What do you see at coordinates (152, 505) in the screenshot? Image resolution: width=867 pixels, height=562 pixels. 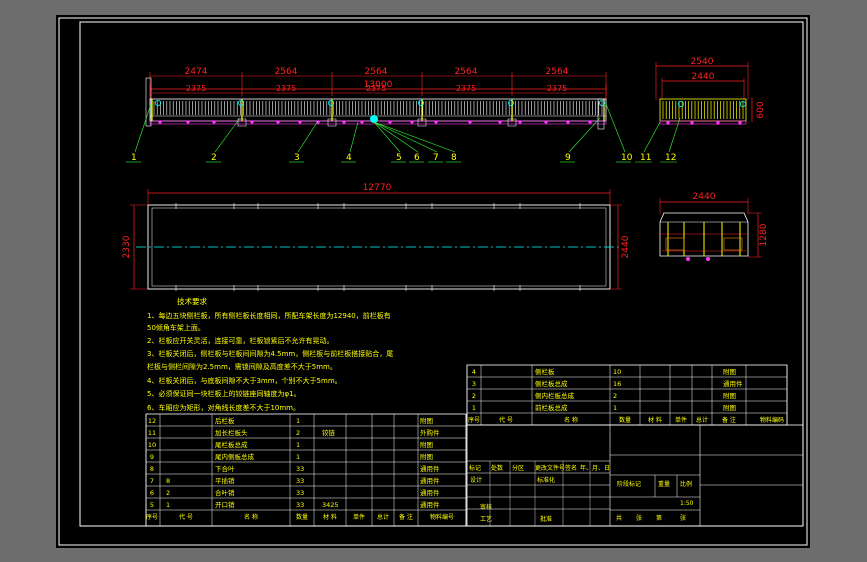 I see `bom-row-no: 5` at bounding box center [152, 505].